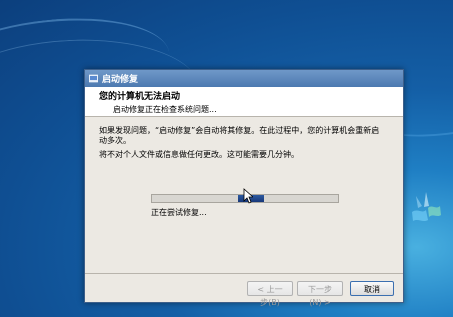 The height and width of the screenshot is (317, 453). What do you see at coordinates (120, 80) in the screenshot?
I see `window-title: 启动修复` at bounding box center [120, 80].